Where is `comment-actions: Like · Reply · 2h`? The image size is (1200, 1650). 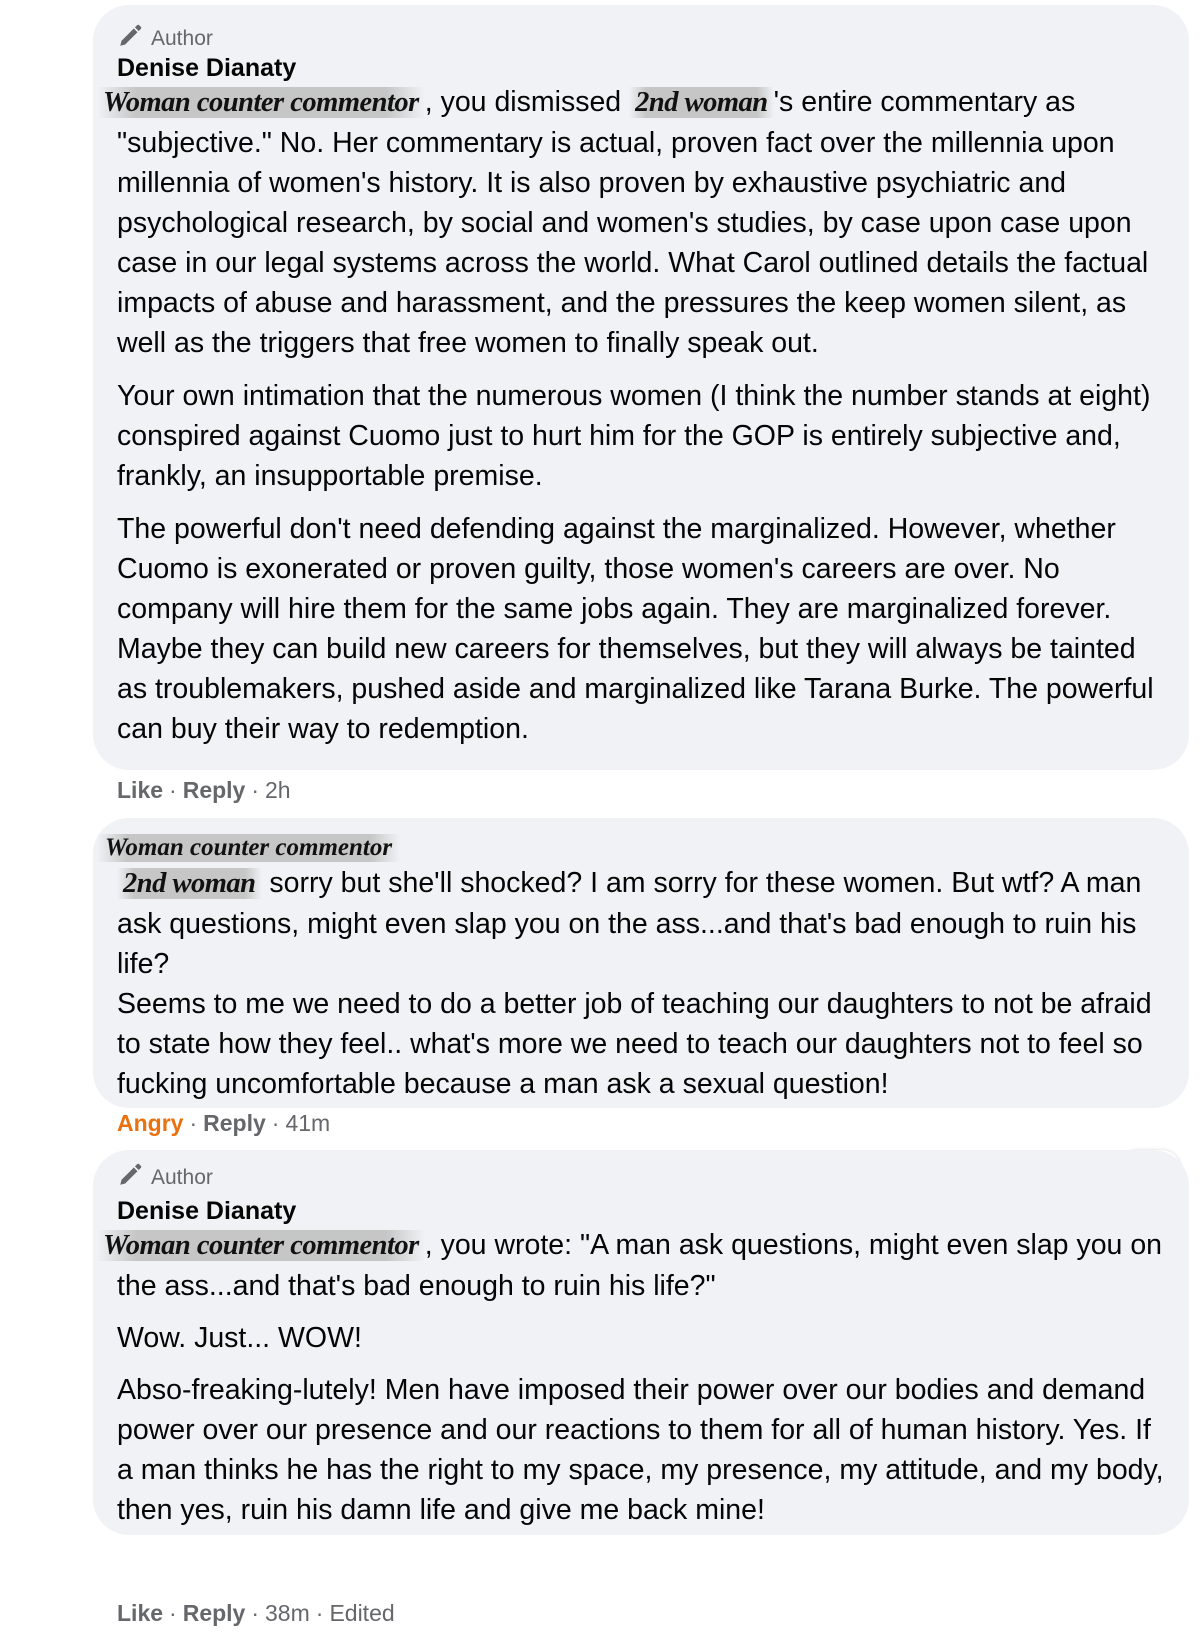 comment-actions: Like · Reply · 2h is located at coordinates (204, 790).